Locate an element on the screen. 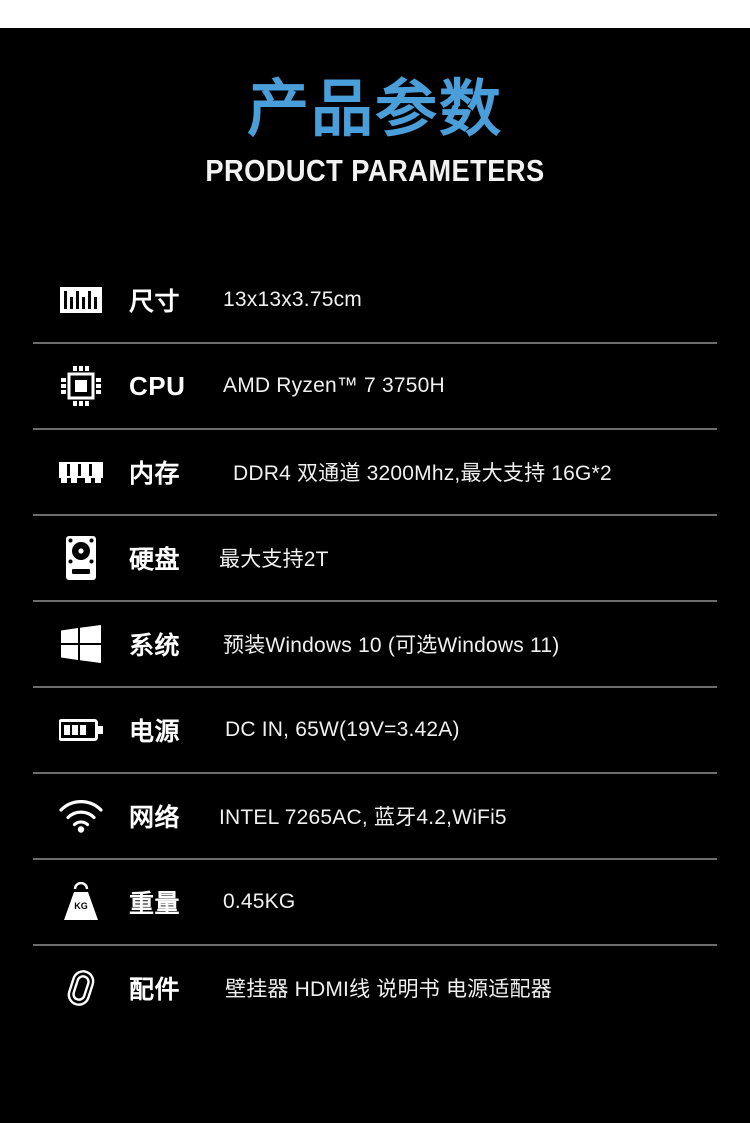 The image size is (750, 1123). table-row: KG 重量 0.45KG is located at coordinates (375, 901).